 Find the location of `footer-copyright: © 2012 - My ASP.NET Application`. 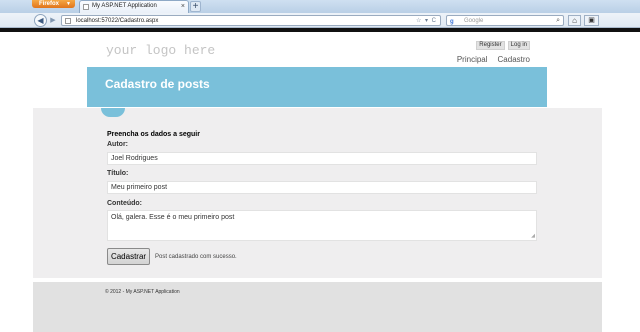

footer-copyright: © 2012 - My ASP.NET Application is located at coordinates (142, 292).